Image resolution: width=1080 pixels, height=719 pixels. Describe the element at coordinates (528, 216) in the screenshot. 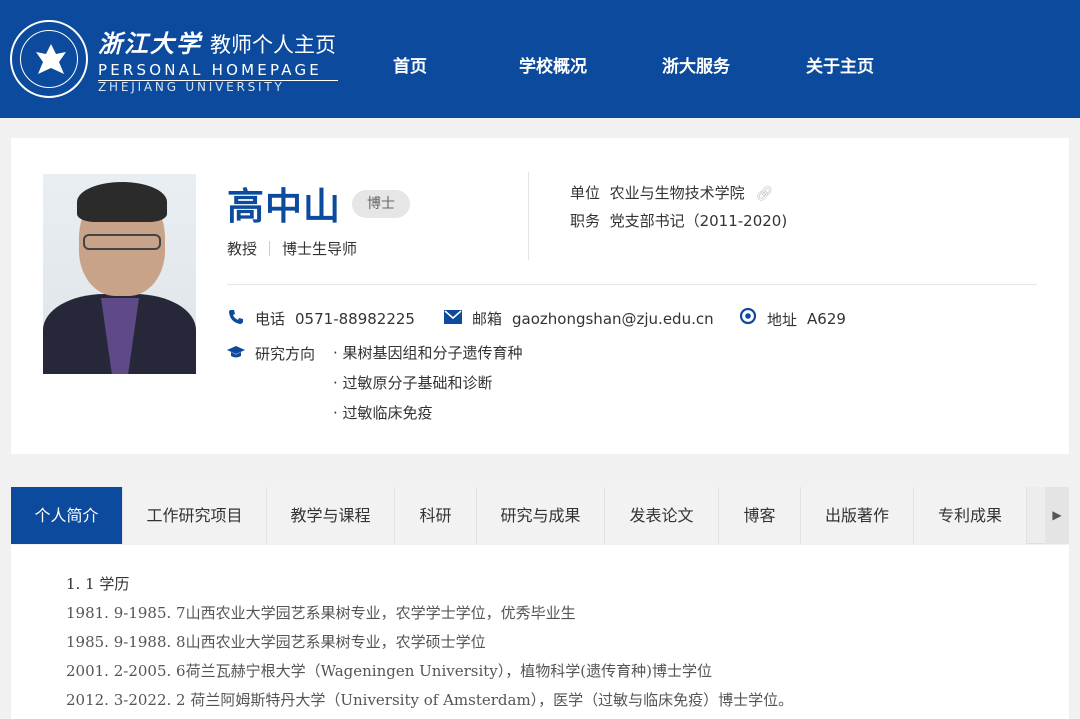

I see `divider-vertical` at that location.